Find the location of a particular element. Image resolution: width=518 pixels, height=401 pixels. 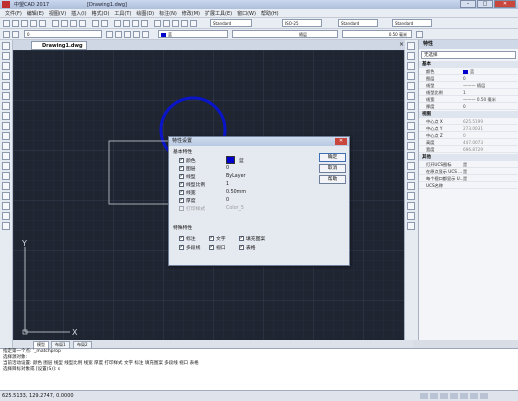

prop-row: 线型 ——— 随层 is located at coordinates (468, 85).